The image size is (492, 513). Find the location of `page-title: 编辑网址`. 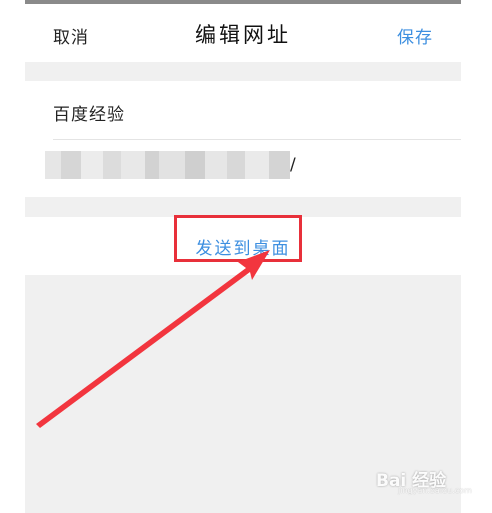

page-title: 编辑网址 is located at coordinates (243, 35).